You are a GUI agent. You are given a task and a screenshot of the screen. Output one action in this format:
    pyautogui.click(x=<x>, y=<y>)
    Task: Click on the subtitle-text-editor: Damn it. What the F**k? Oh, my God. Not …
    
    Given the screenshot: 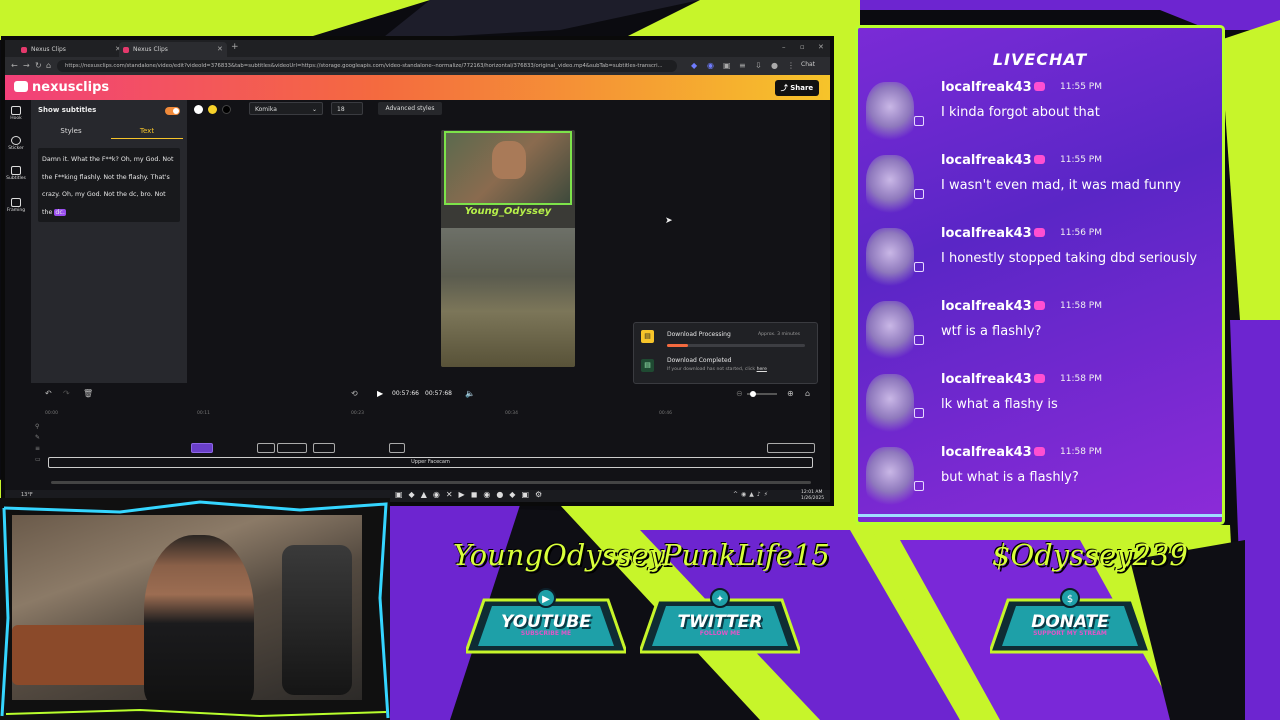 What is the action you would take?
    pyautogui.click(x=109, y=185)
    